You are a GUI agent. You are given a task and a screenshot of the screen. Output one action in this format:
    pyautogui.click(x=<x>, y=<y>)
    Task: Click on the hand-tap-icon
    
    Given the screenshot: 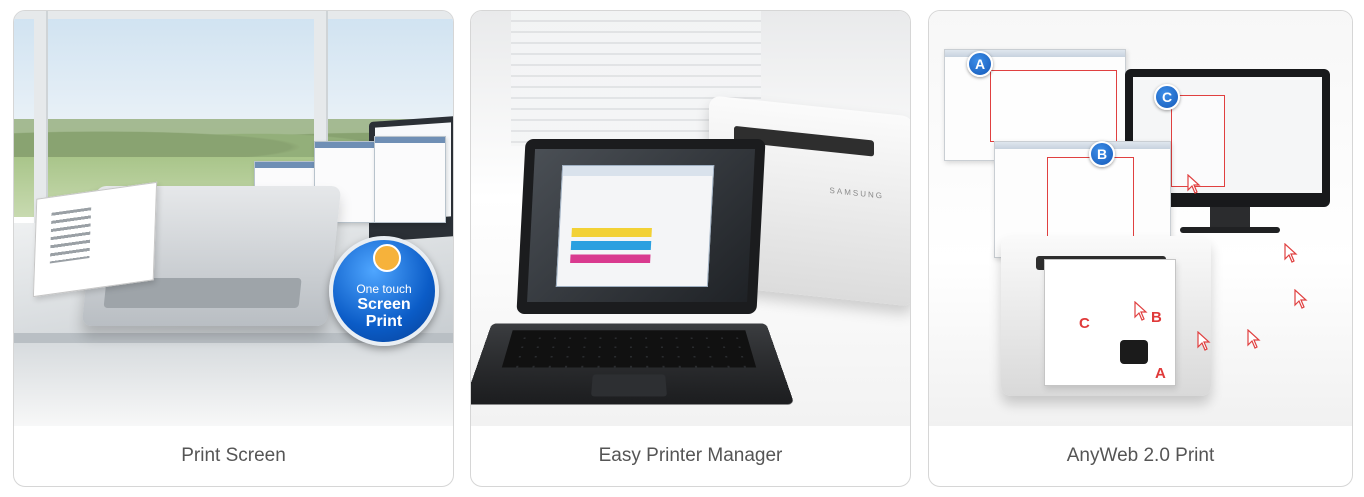 What is the action you would take?
    pyautogui.click(x=387, y=258)
    